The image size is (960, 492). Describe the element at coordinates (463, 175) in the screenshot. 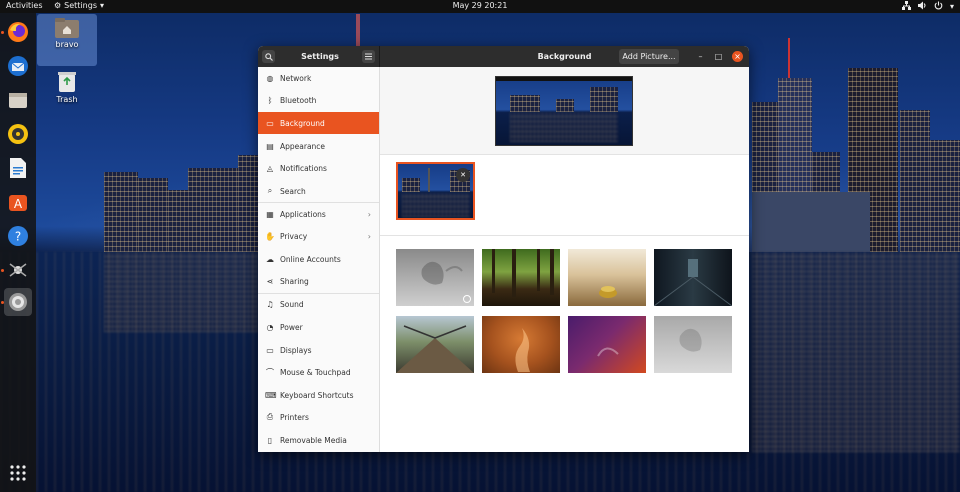

I see `remove-wallpaper-button: ✕` at that location.